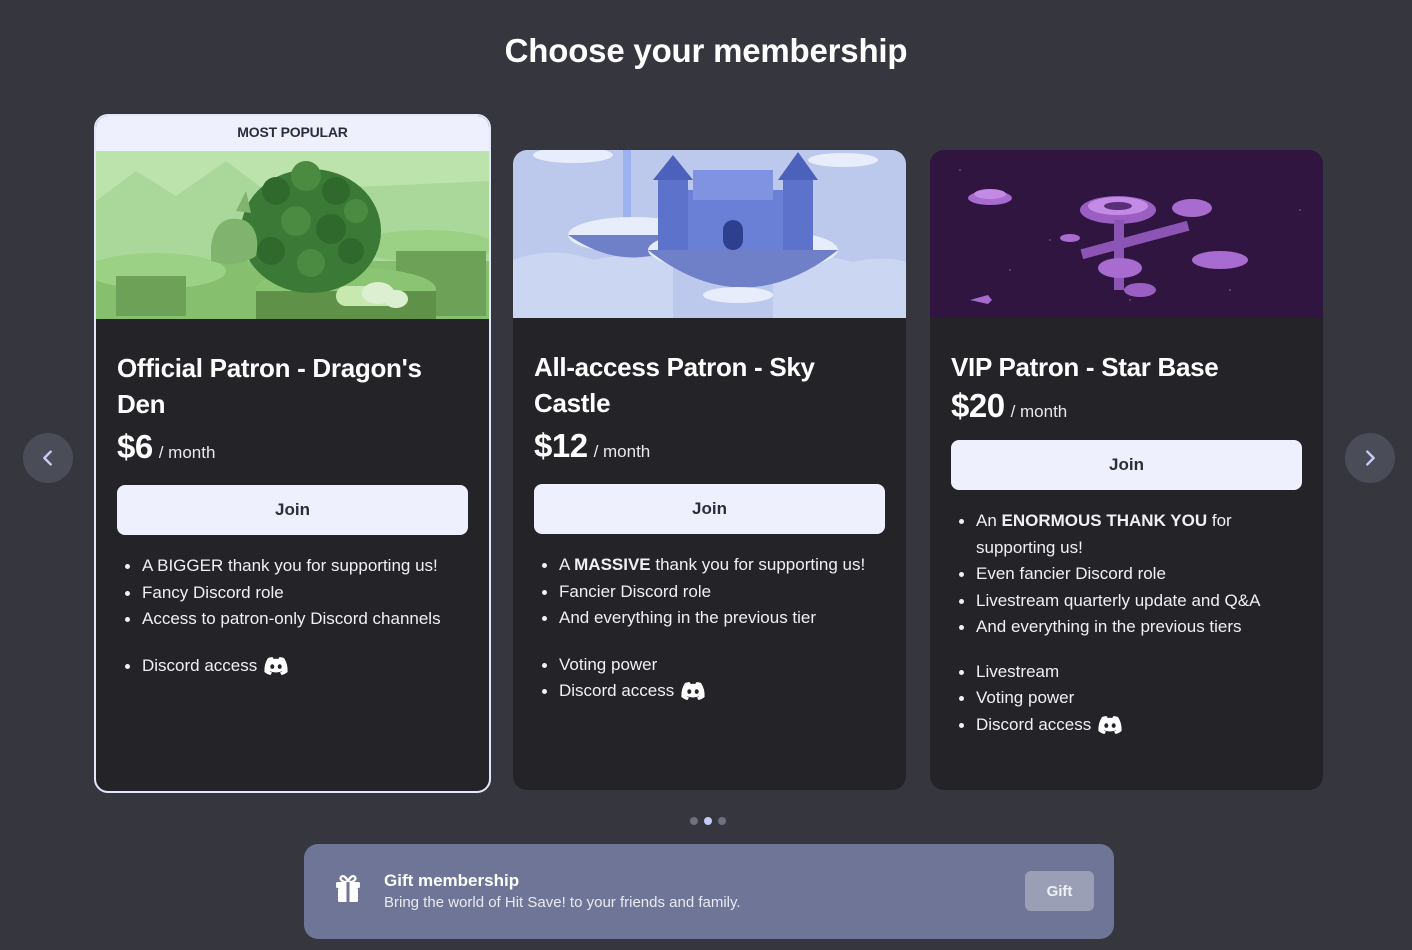  I want to click on benefit-item: An ENORMOUS THANK YOU for supporting us!, so click(1126, 534).